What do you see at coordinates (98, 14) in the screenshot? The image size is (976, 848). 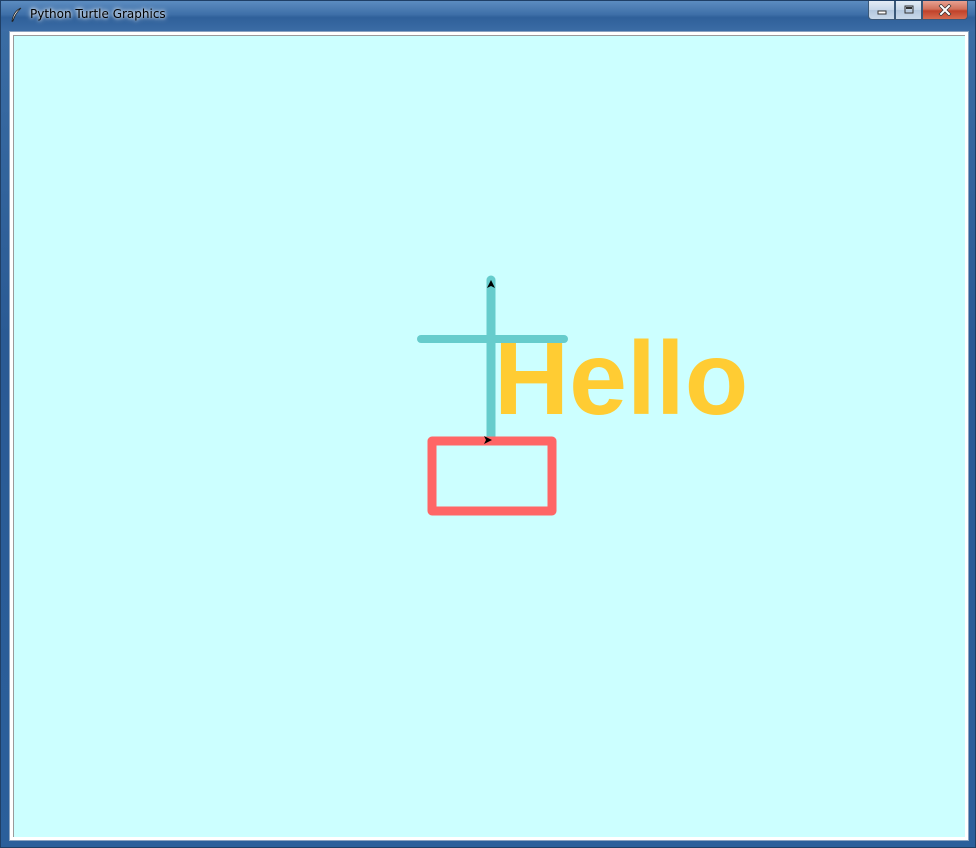 I see `window-title: Python Turtle Graphics` at bounding box center [98, 14].